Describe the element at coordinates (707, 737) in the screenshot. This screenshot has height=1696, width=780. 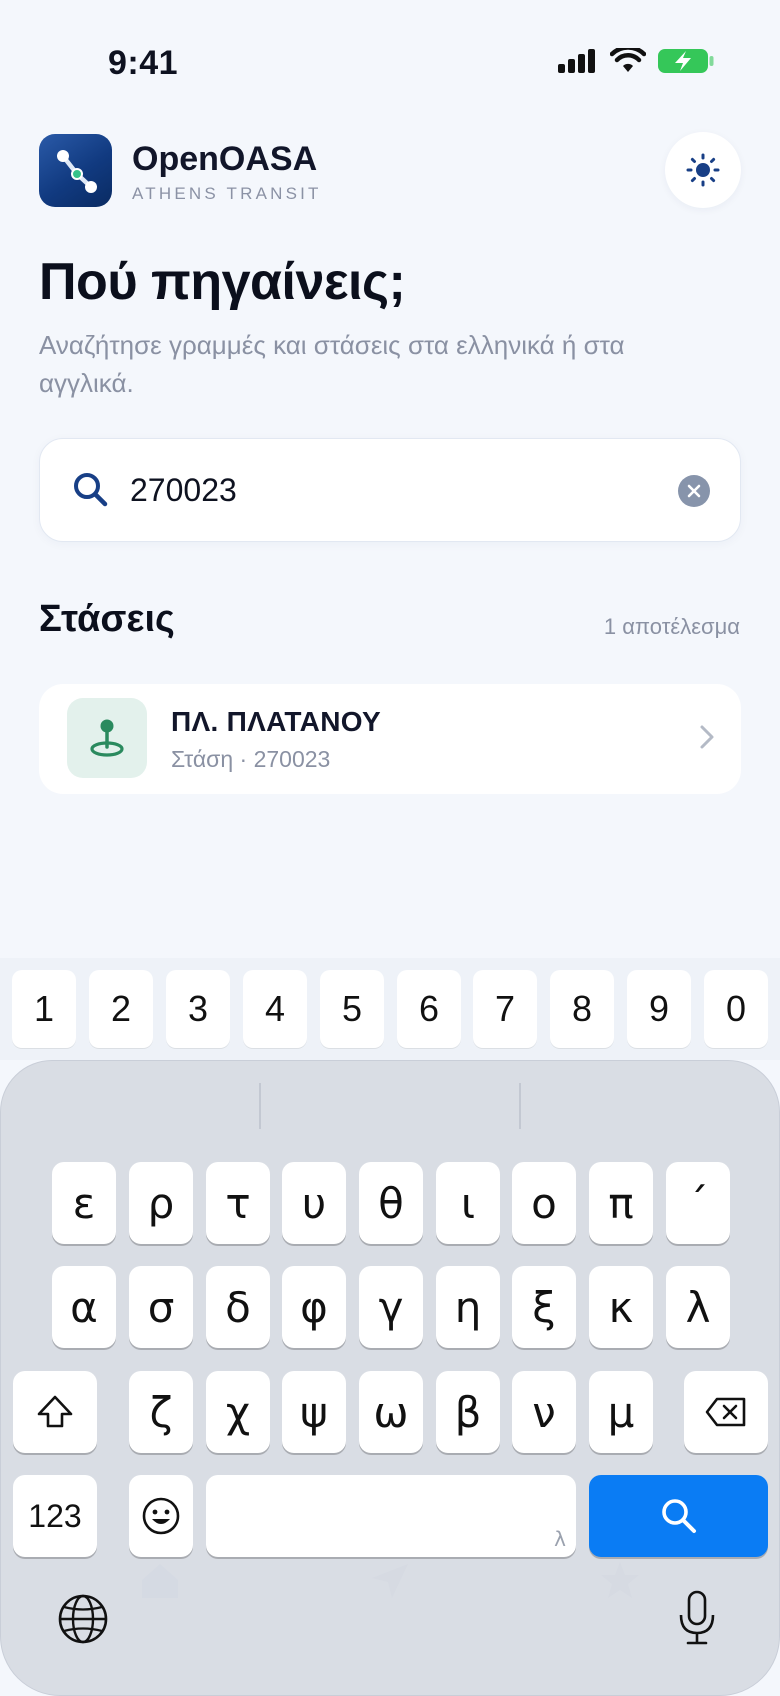
I see `chevron-right-icon` at that location.